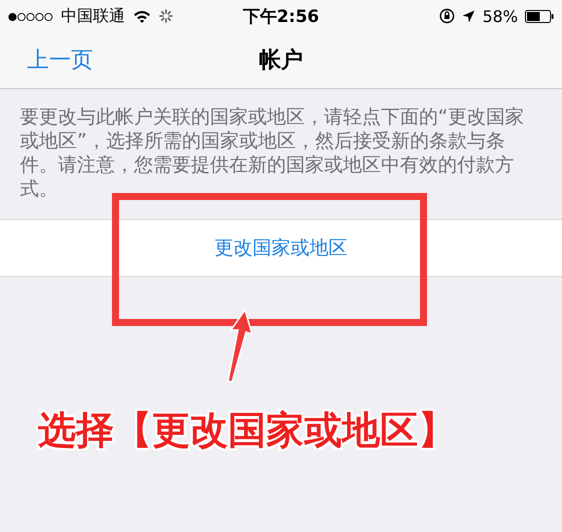 This screenshot has width=562, height=532. What do you see at coordinates (500, 16) in the screenshot?
I see `battery-percent: 58%` at bounding box center [500, 16].